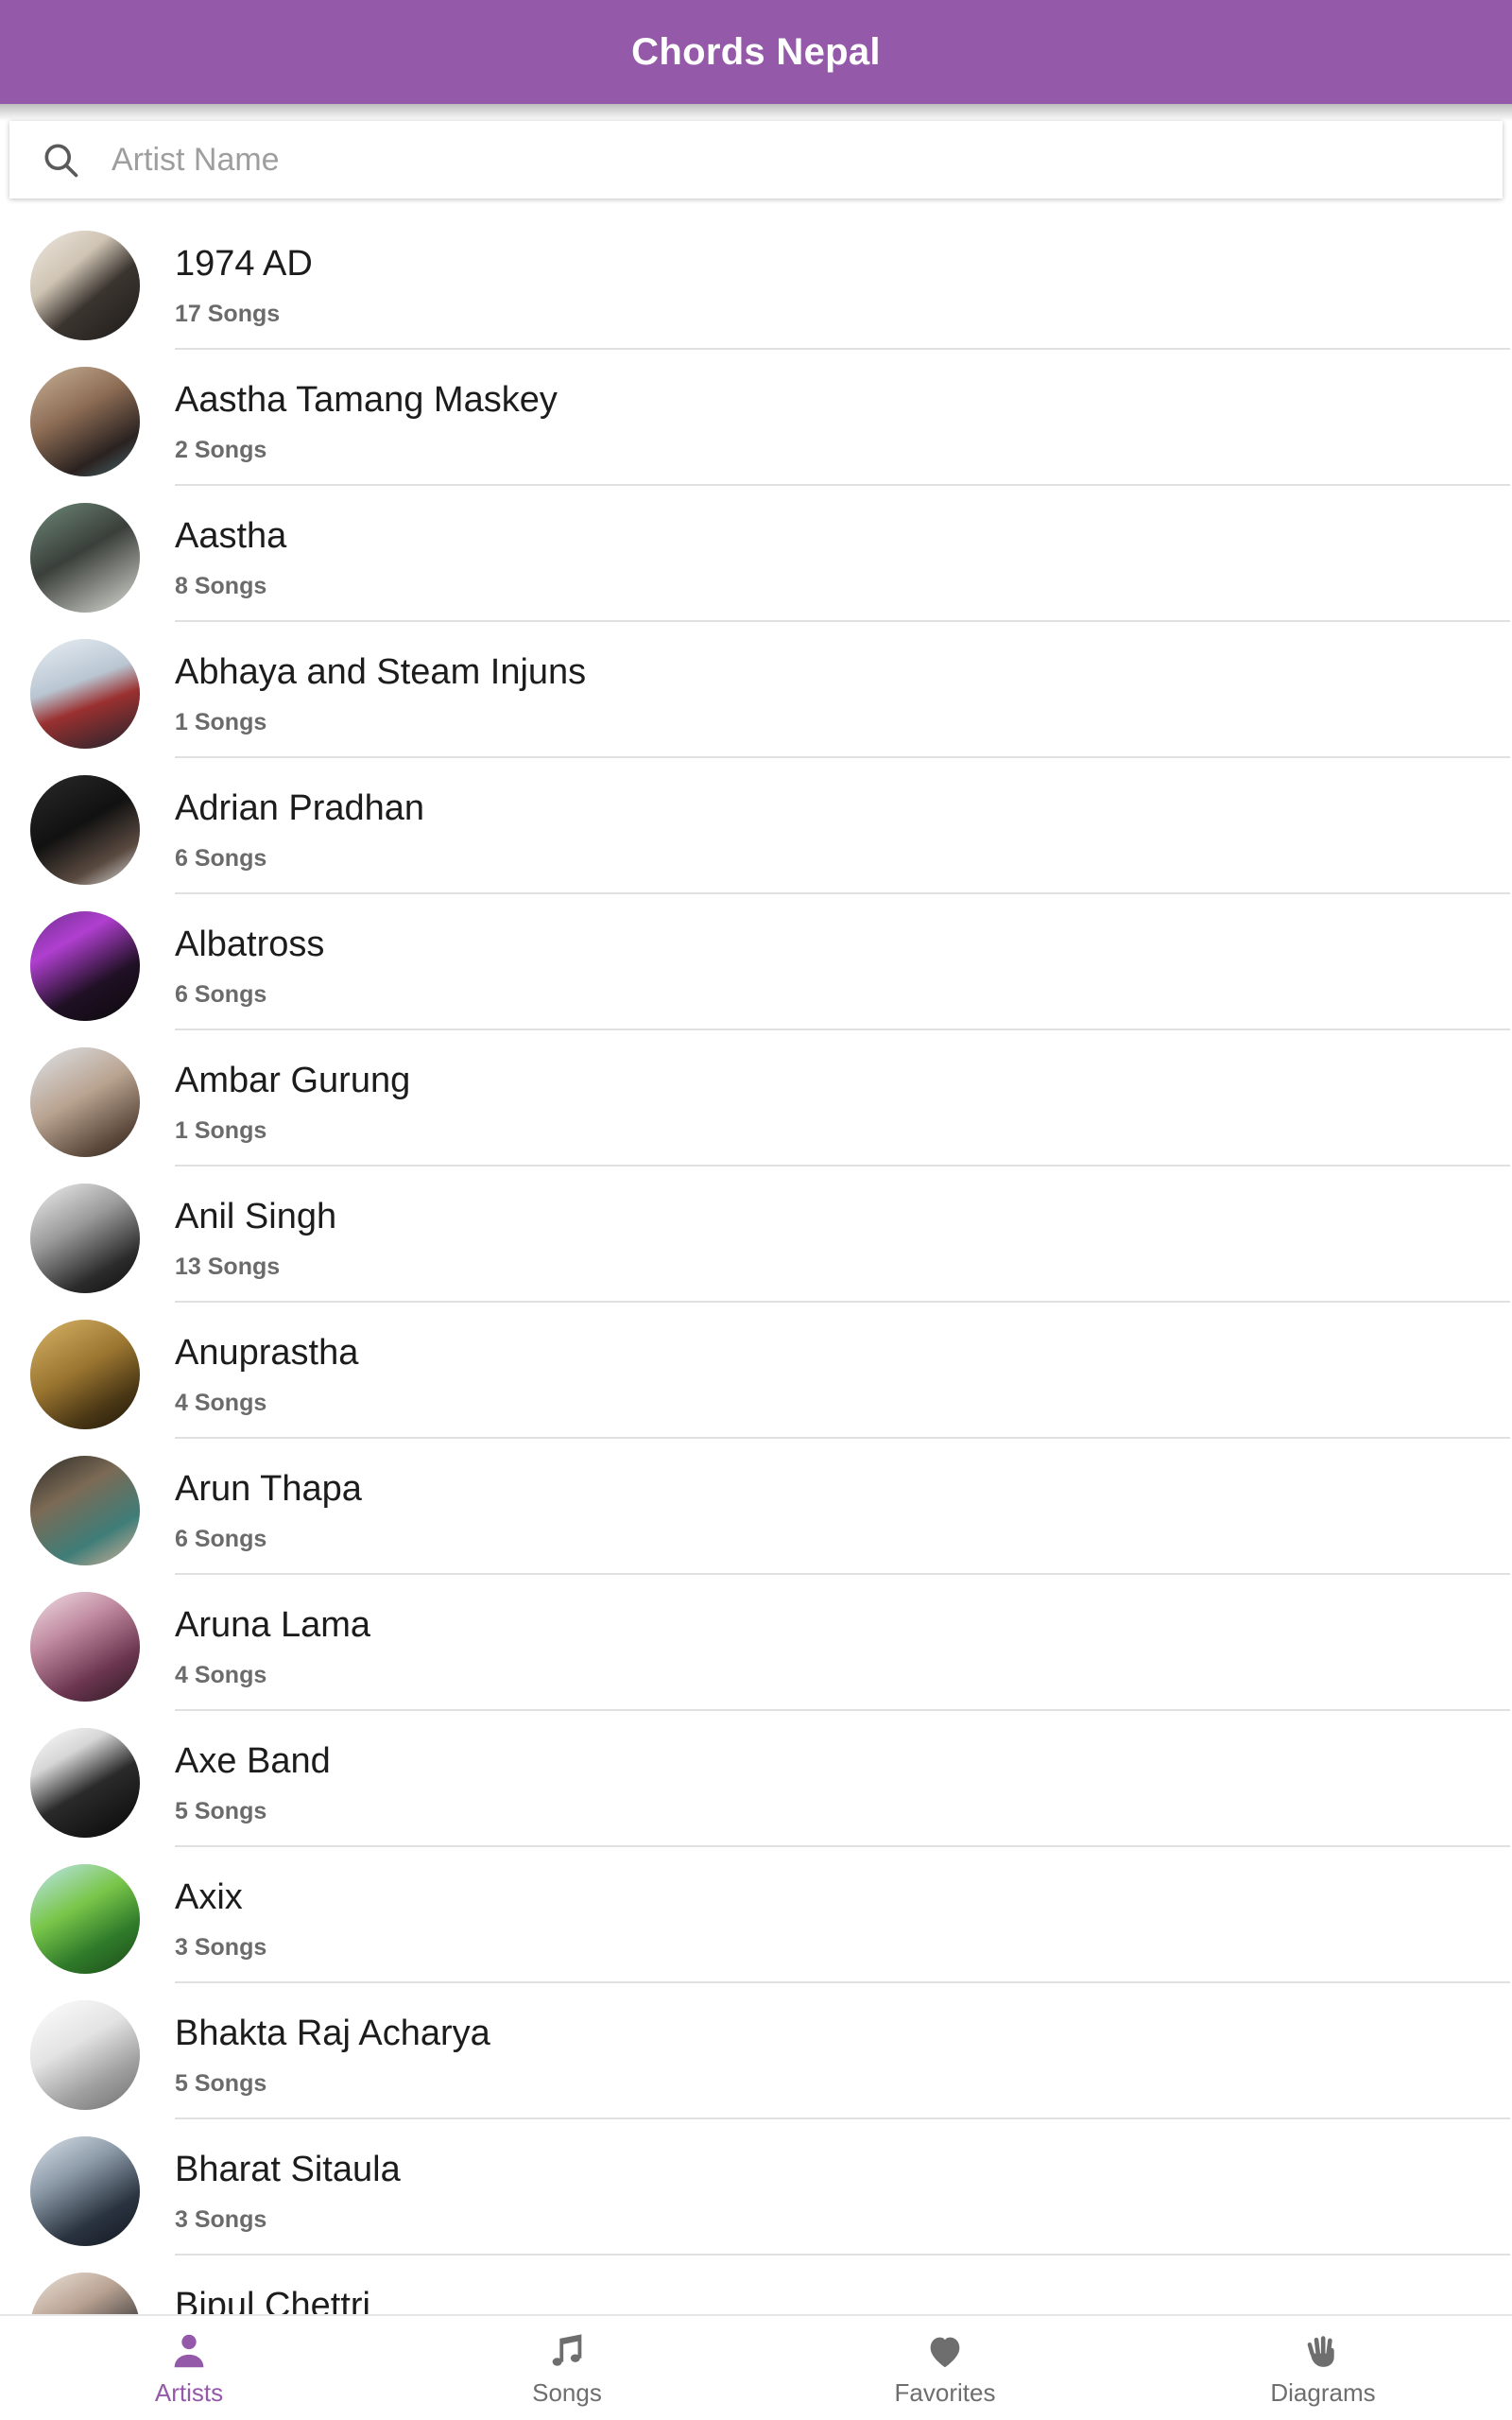  I want to click on artist-name: Aastha Tamang Maskey, so click(366, 400).